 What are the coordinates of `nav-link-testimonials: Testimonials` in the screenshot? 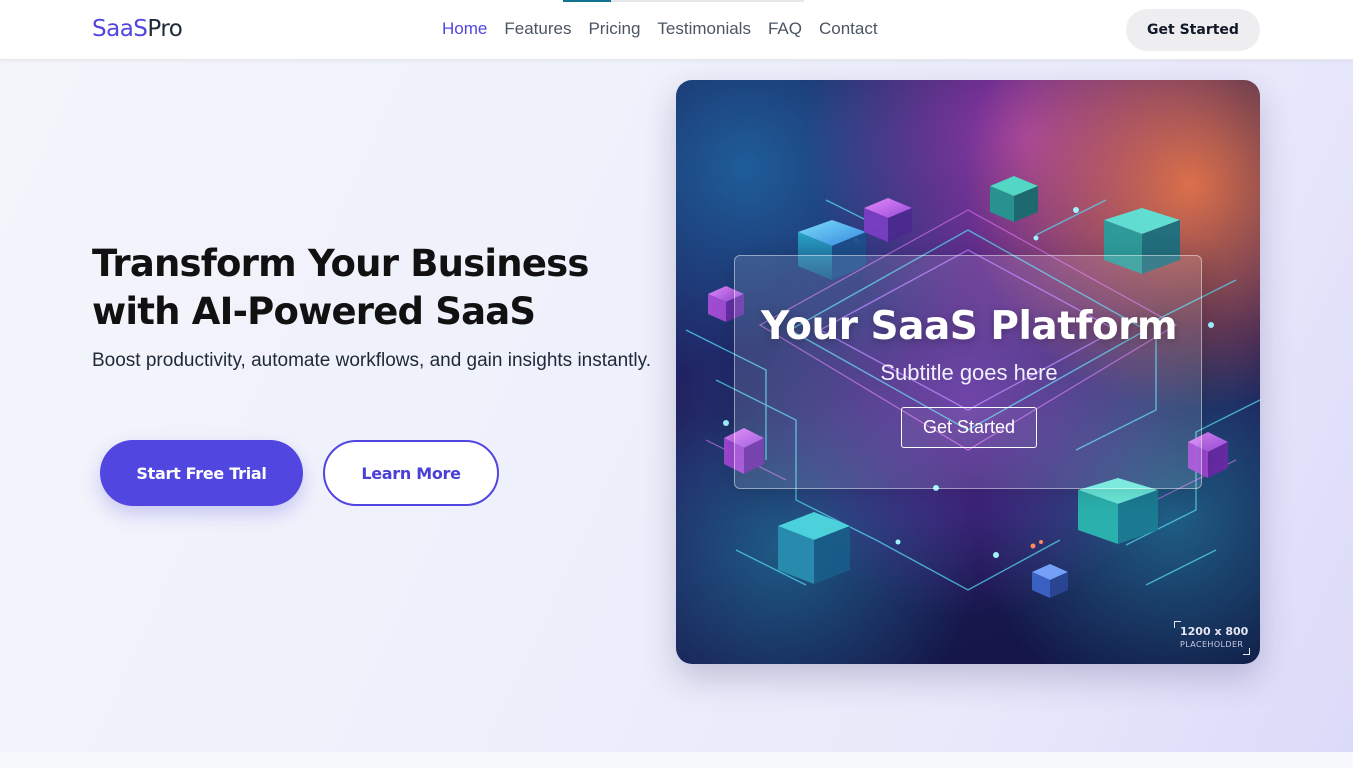 It's located at (704, 29).